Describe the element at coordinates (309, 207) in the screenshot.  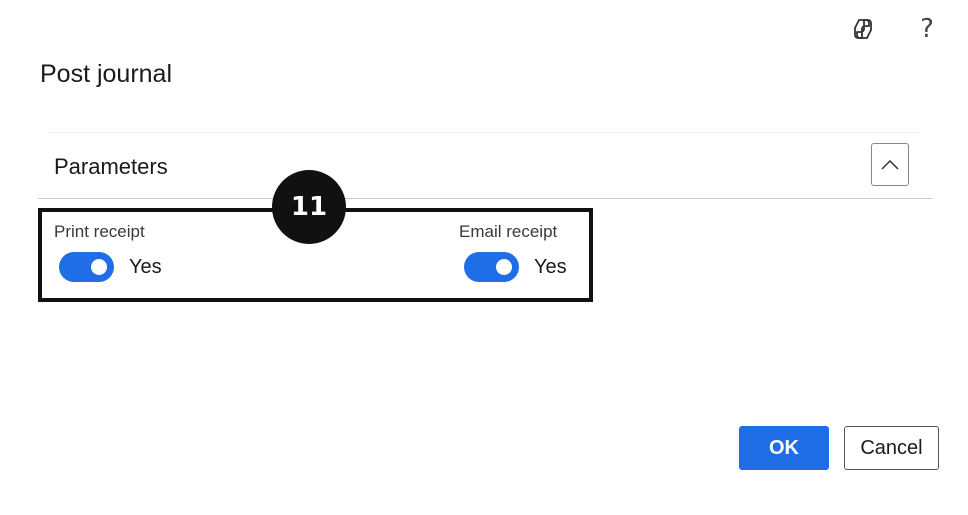
I see `step-number-badge: 11` at that location.